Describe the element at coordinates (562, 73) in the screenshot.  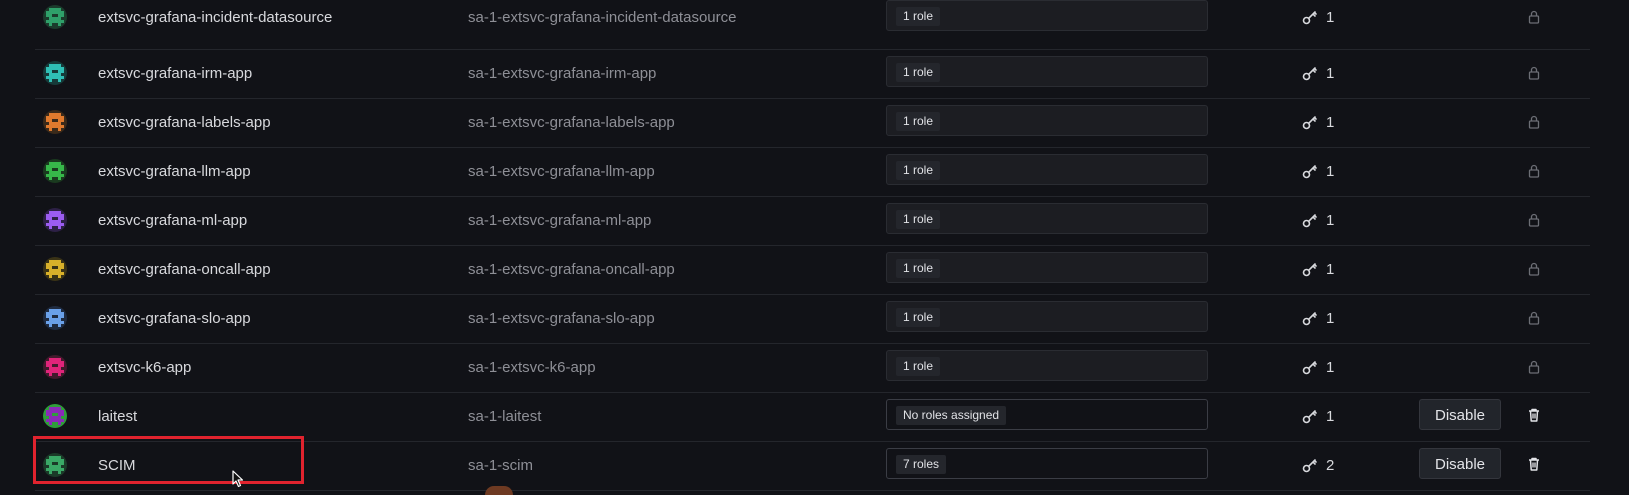
I see `account-login: sa-1-extsvc-grafana-irm-app` at that location.